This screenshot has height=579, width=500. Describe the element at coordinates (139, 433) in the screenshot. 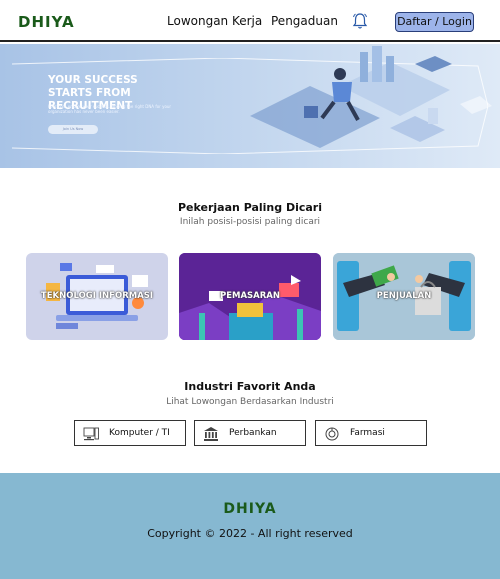

I see `industry-label: Komputer / TI` at that location.